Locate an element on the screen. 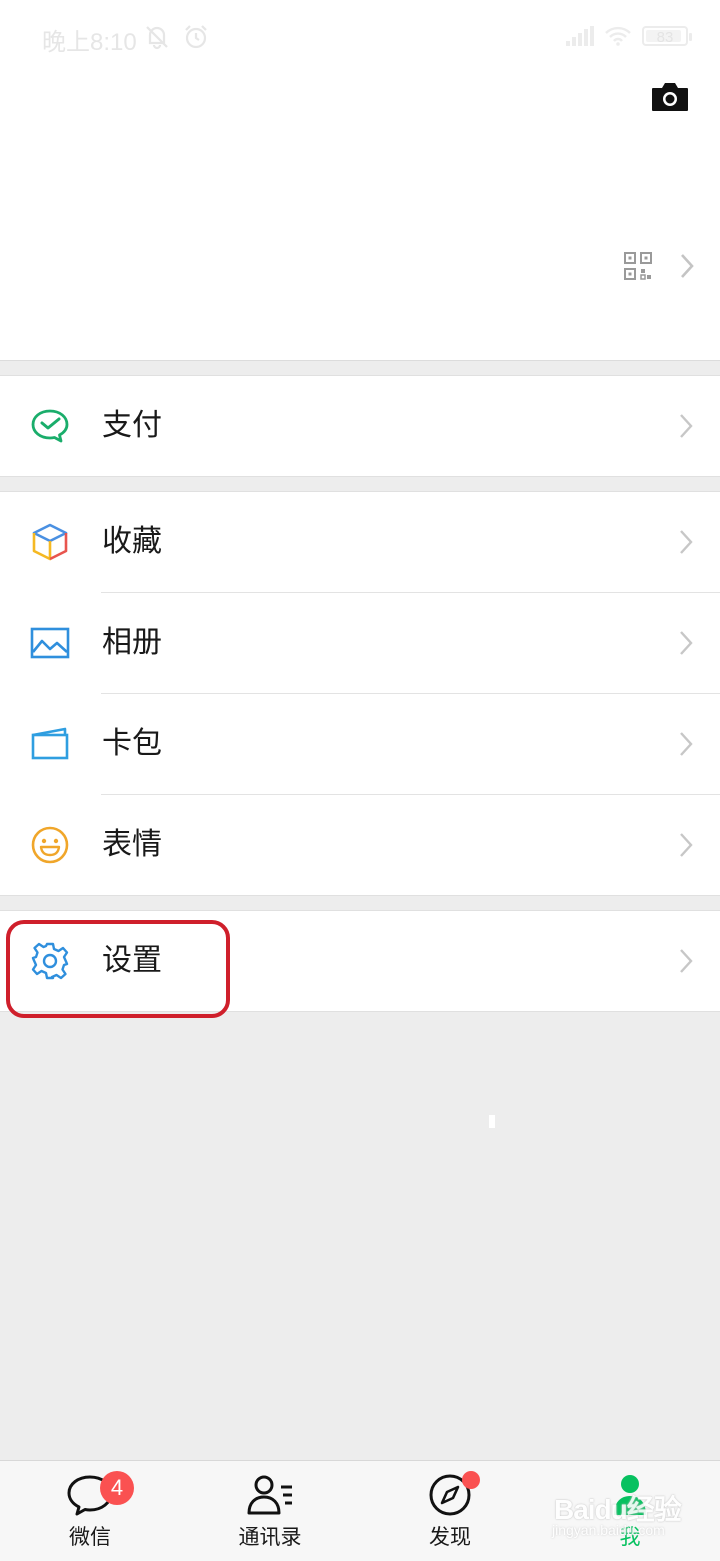  qr-code-button is located at coordinates (638, 266).